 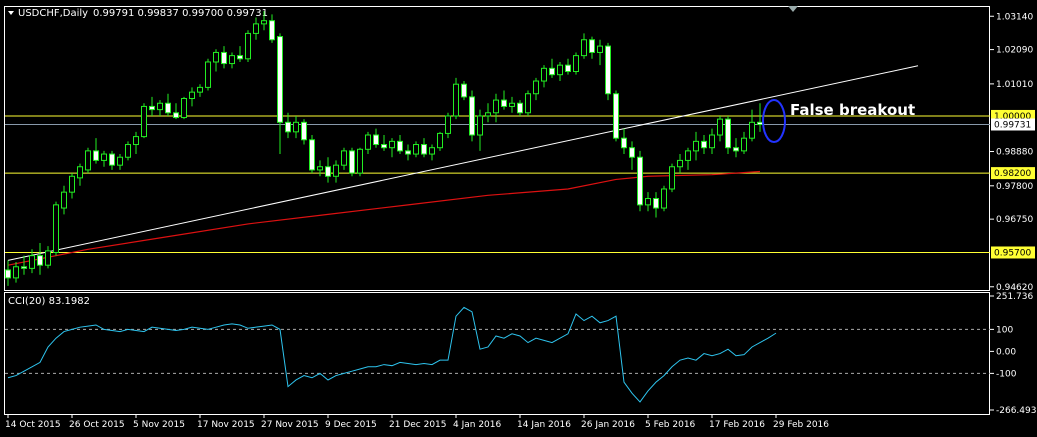 What do you see at coordinates (97, 425) in the screenshot?
I see `time-tick-label: 26 Oct 2015` at bounding box center [97, 425].